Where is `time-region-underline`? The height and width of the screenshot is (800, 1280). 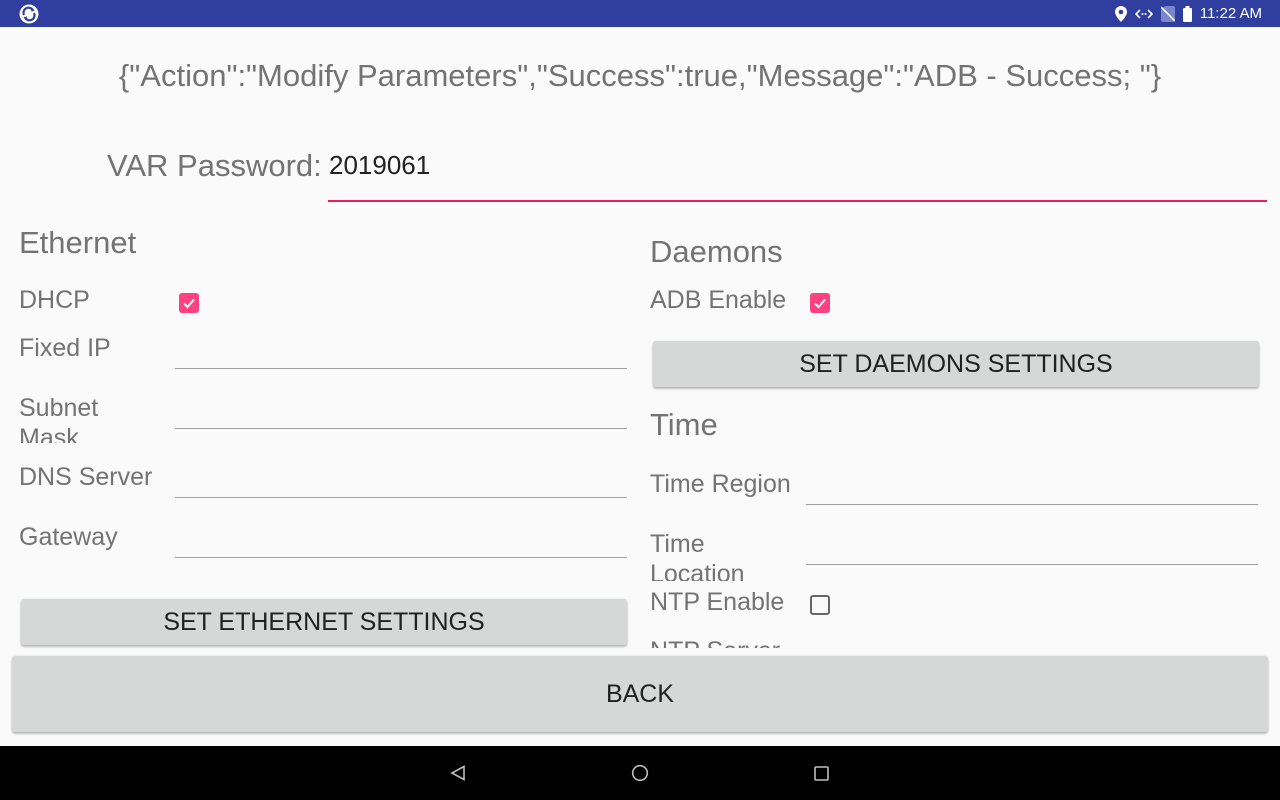 time-region-underline is located at coordinates (1032, 504).